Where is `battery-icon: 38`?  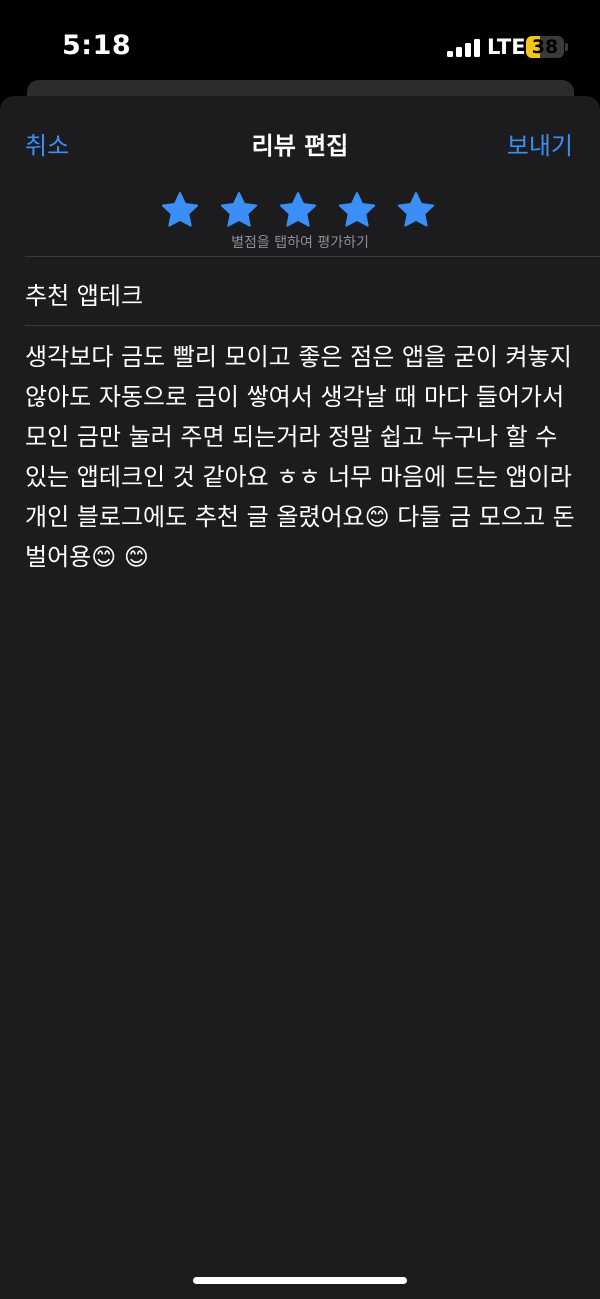
battery-icon: 38 is located at coordinates (547, 47).